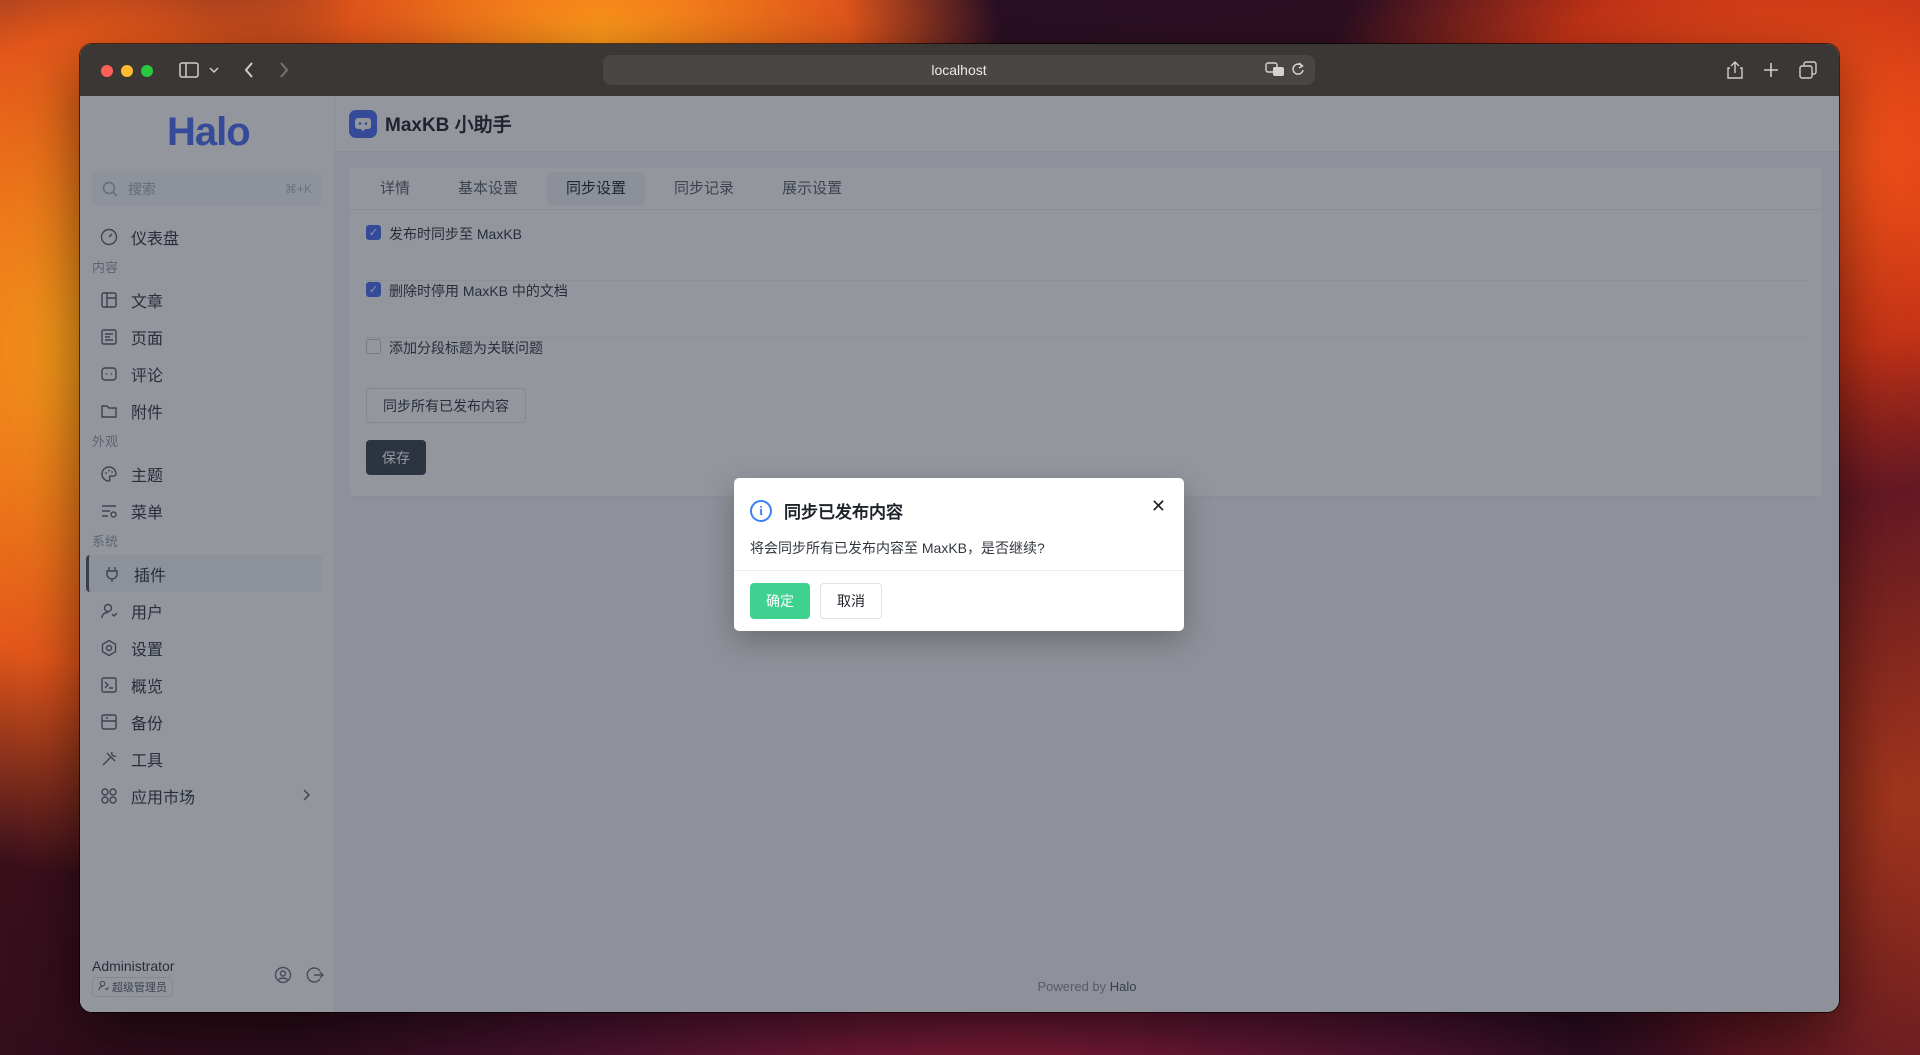  I want to click on cancel-button: 取消, so click(851, 601).